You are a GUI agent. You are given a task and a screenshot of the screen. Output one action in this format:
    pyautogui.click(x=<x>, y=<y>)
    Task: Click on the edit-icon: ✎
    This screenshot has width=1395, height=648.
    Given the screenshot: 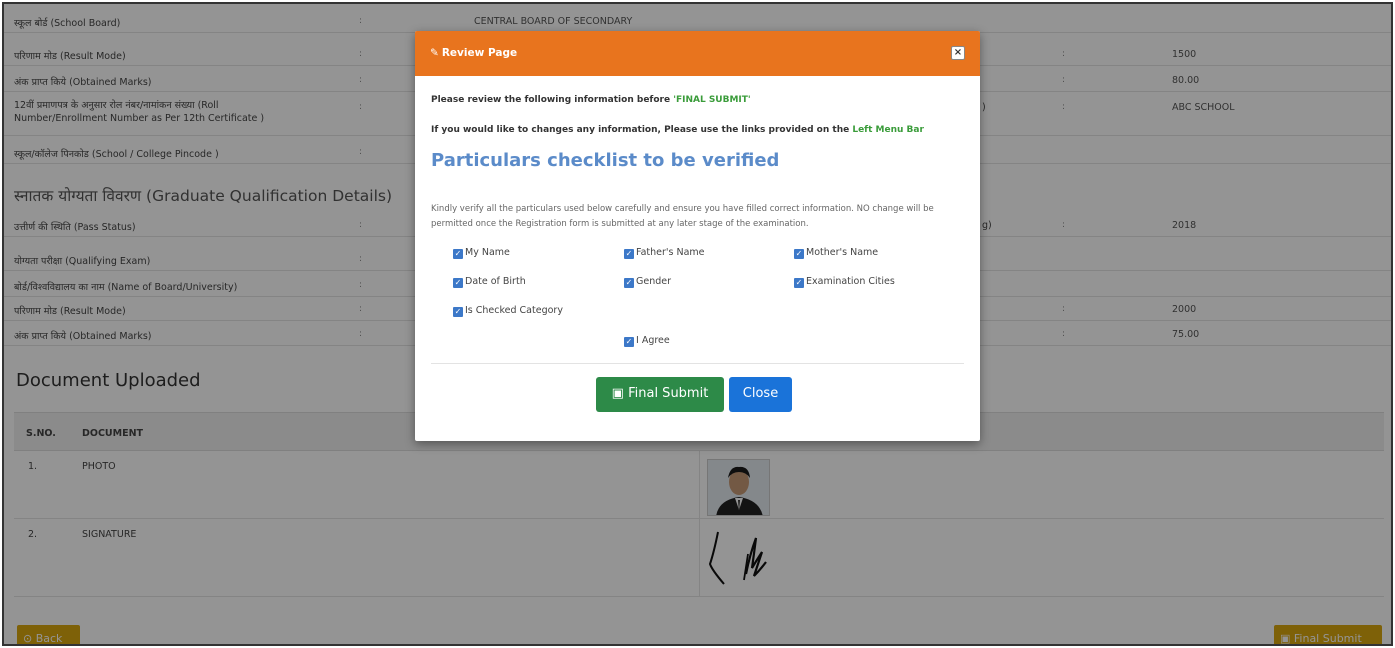 What is the action you would take?
    pyautogui.click(x=434, y=53)
    